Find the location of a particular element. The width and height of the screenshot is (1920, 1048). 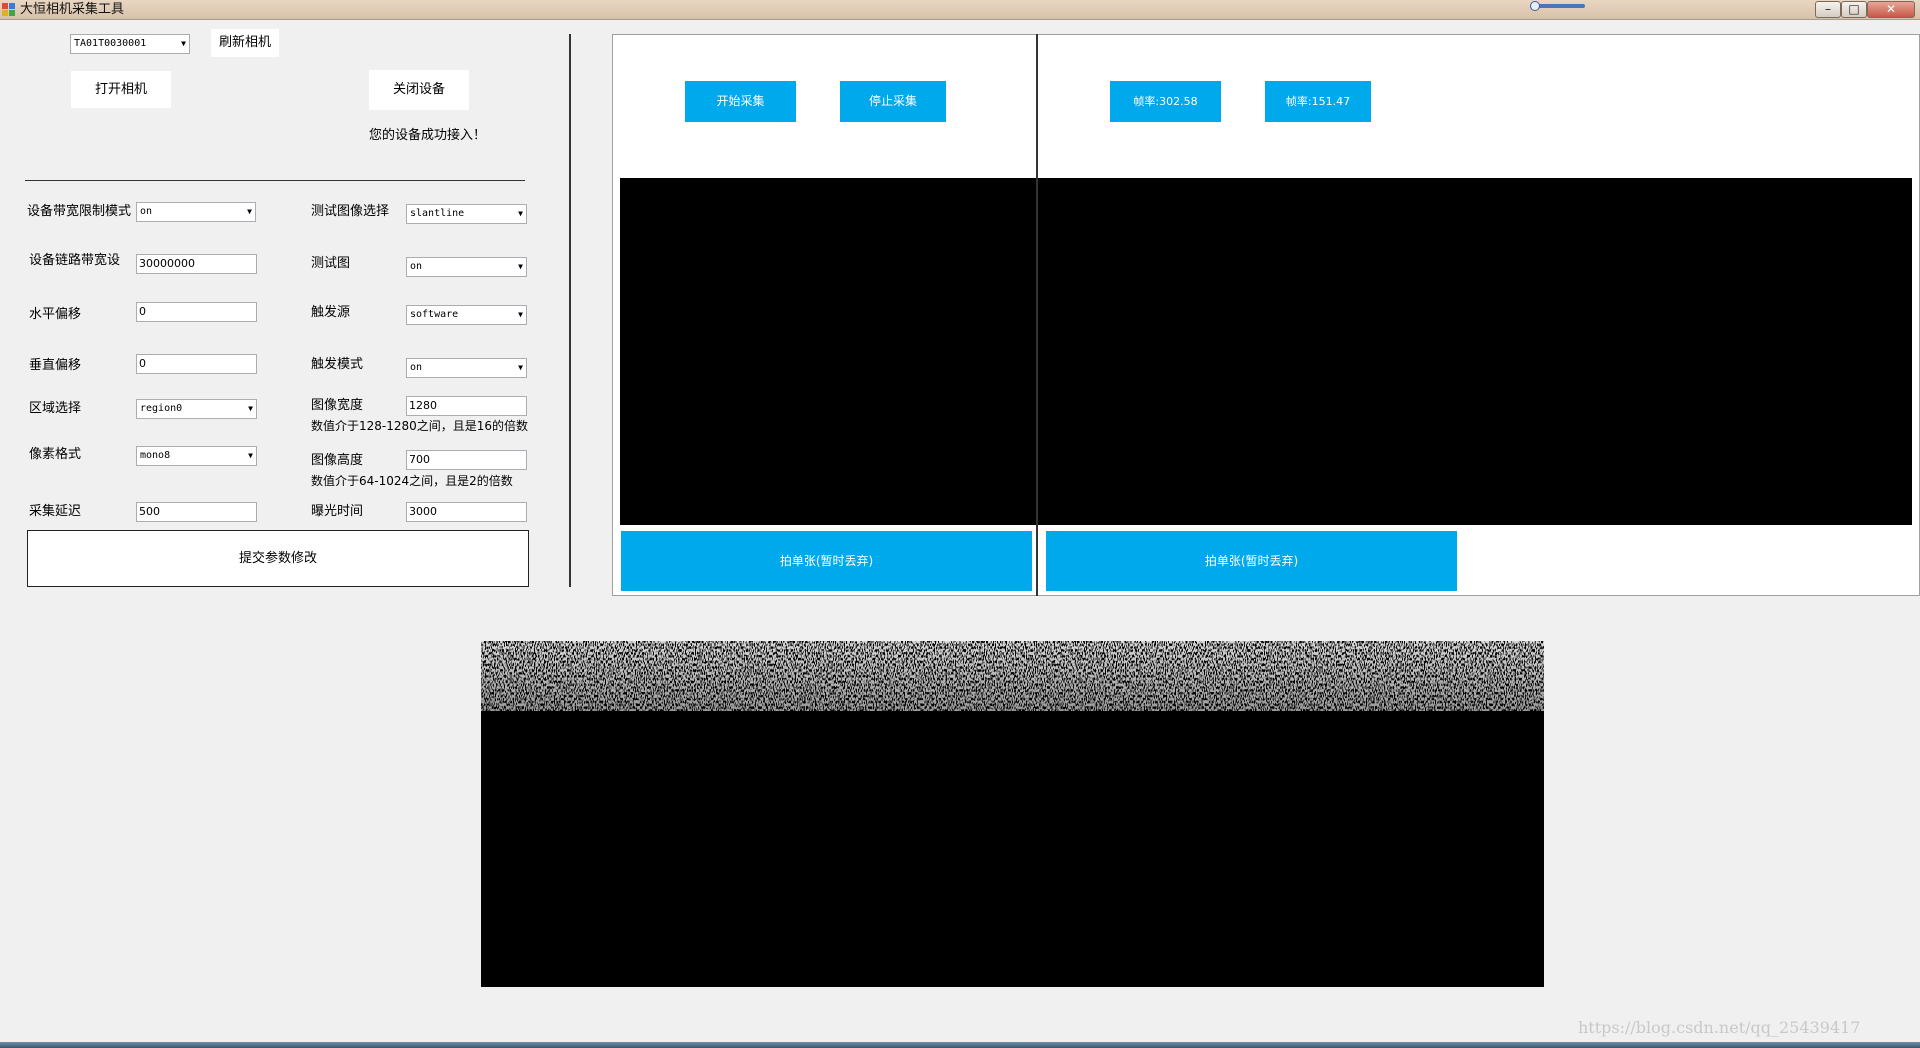

link-bandwidth-input: 30000000 is located at coordinates (196, 264).